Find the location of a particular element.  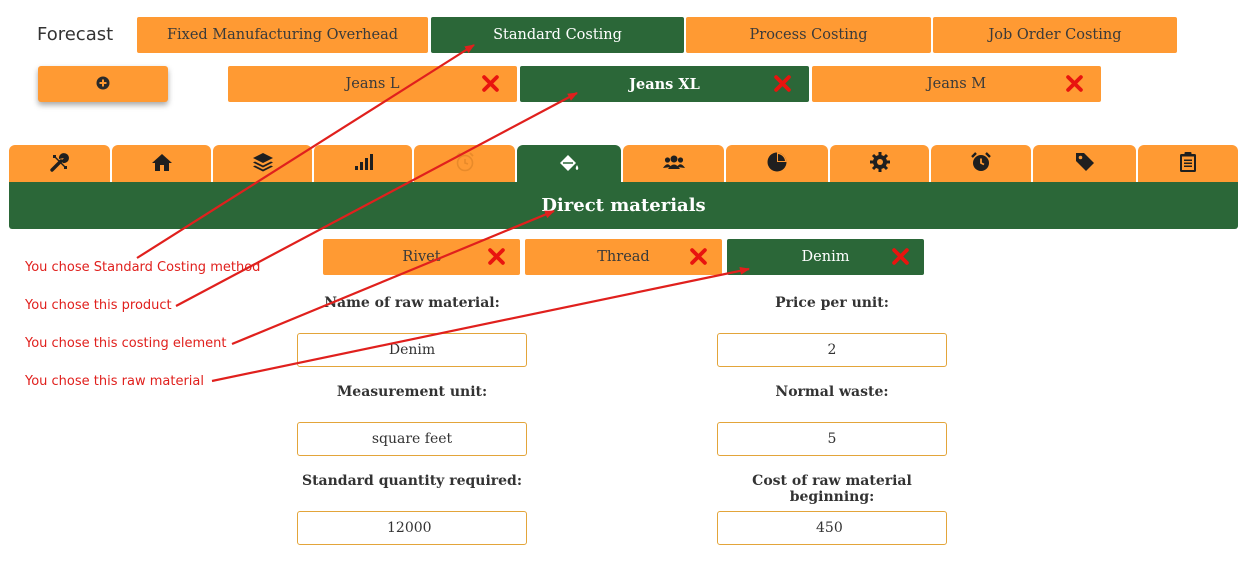

product-pill-label: Jeans XL is located at coordinates (664, 84).